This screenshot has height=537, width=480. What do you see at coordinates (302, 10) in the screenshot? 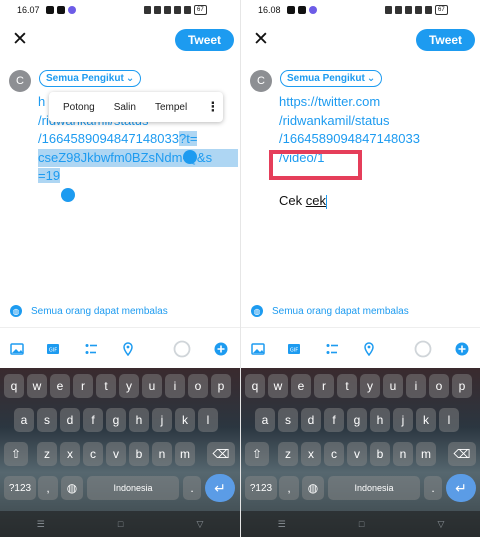
I see `notification-icons` at bounding box center [302, 10].